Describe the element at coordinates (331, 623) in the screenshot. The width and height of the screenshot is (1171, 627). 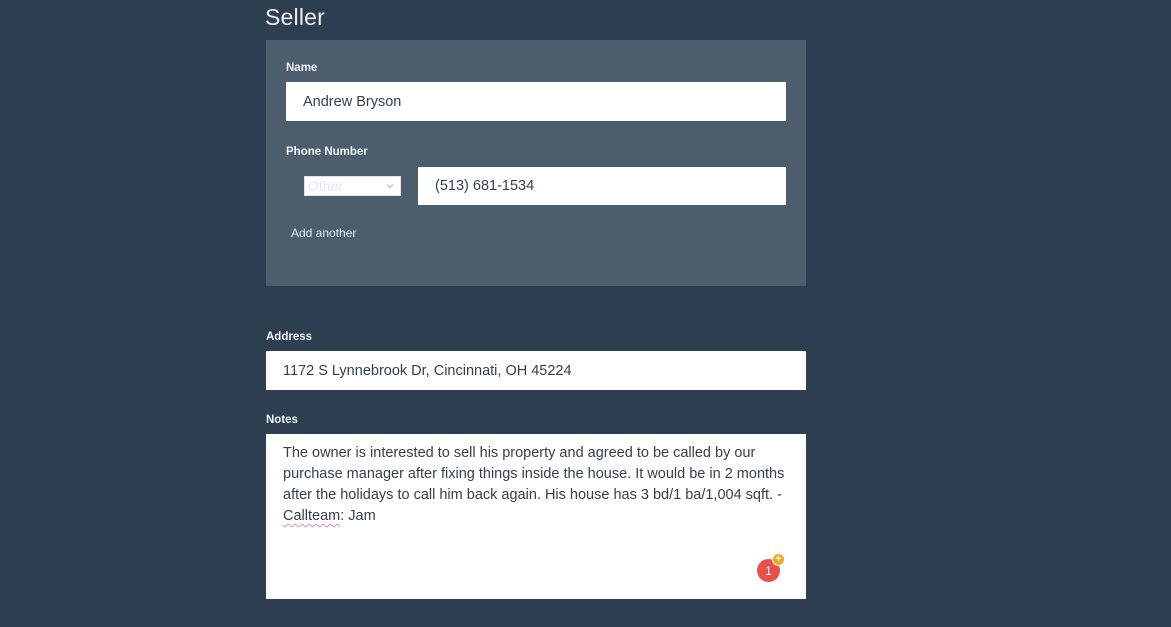
I see `next-section-heading-cutoff` at that location.